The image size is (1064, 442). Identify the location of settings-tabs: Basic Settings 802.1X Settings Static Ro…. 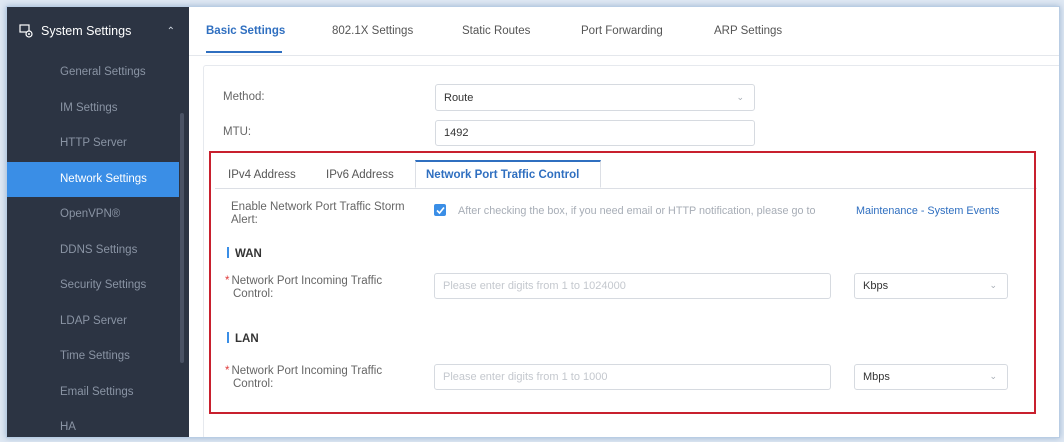
(624, 31).